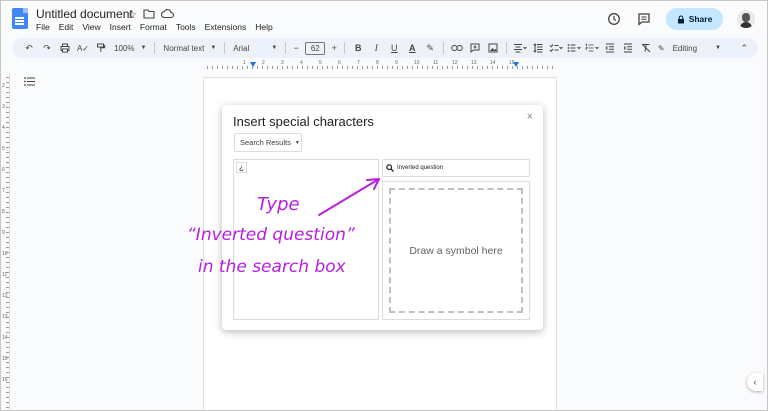 The width and height of the screenshot is (768, 411). What do you see at coordinates (271, 235) in the screenshot?
I see `annotation-line-2: “Inverted question”` at bounding box center [271, 235].